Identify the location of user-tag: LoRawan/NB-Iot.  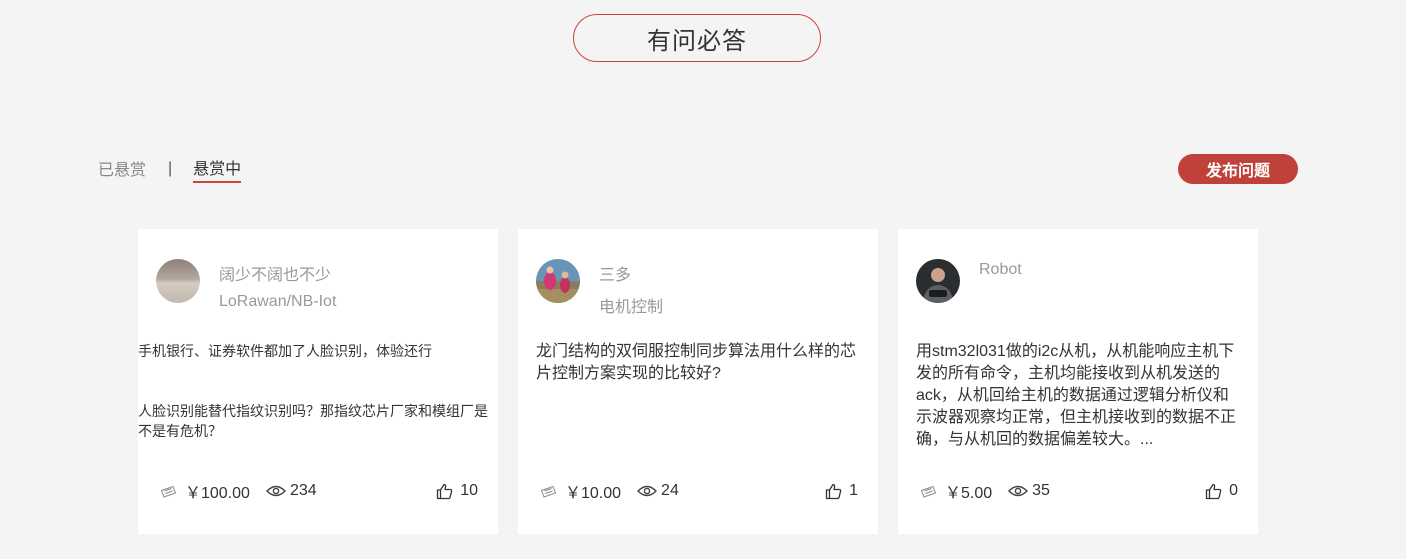
(278, 301).